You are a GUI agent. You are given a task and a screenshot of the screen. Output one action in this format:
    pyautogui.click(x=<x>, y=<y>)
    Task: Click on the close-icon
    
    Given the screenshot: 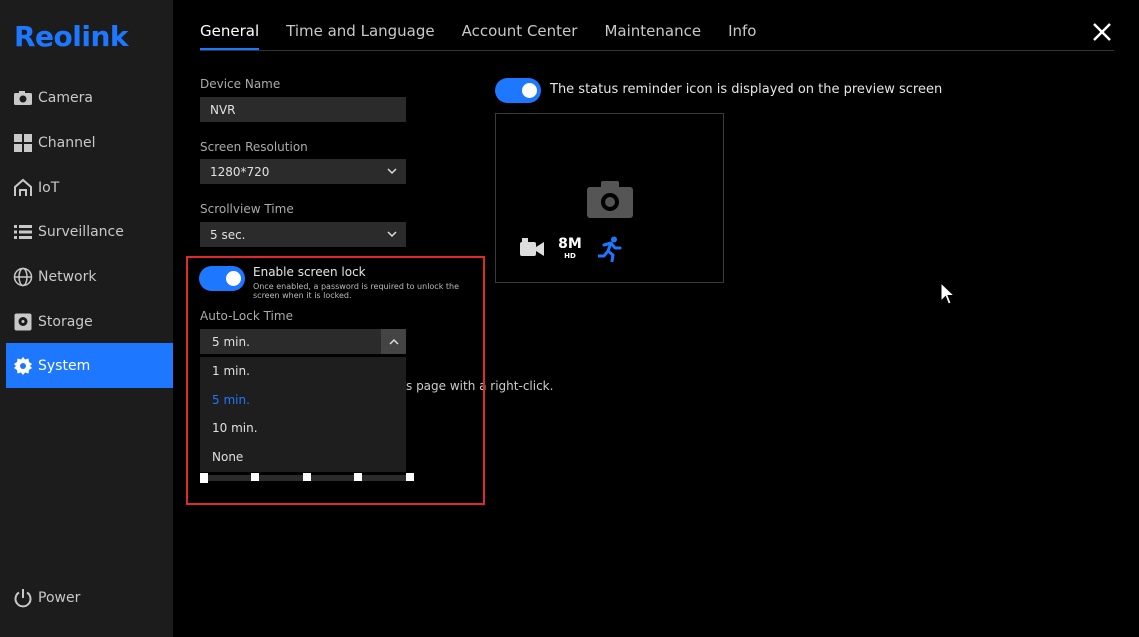 What is the action you would take?
    pyautogui.click(x=1102, y=32)
    